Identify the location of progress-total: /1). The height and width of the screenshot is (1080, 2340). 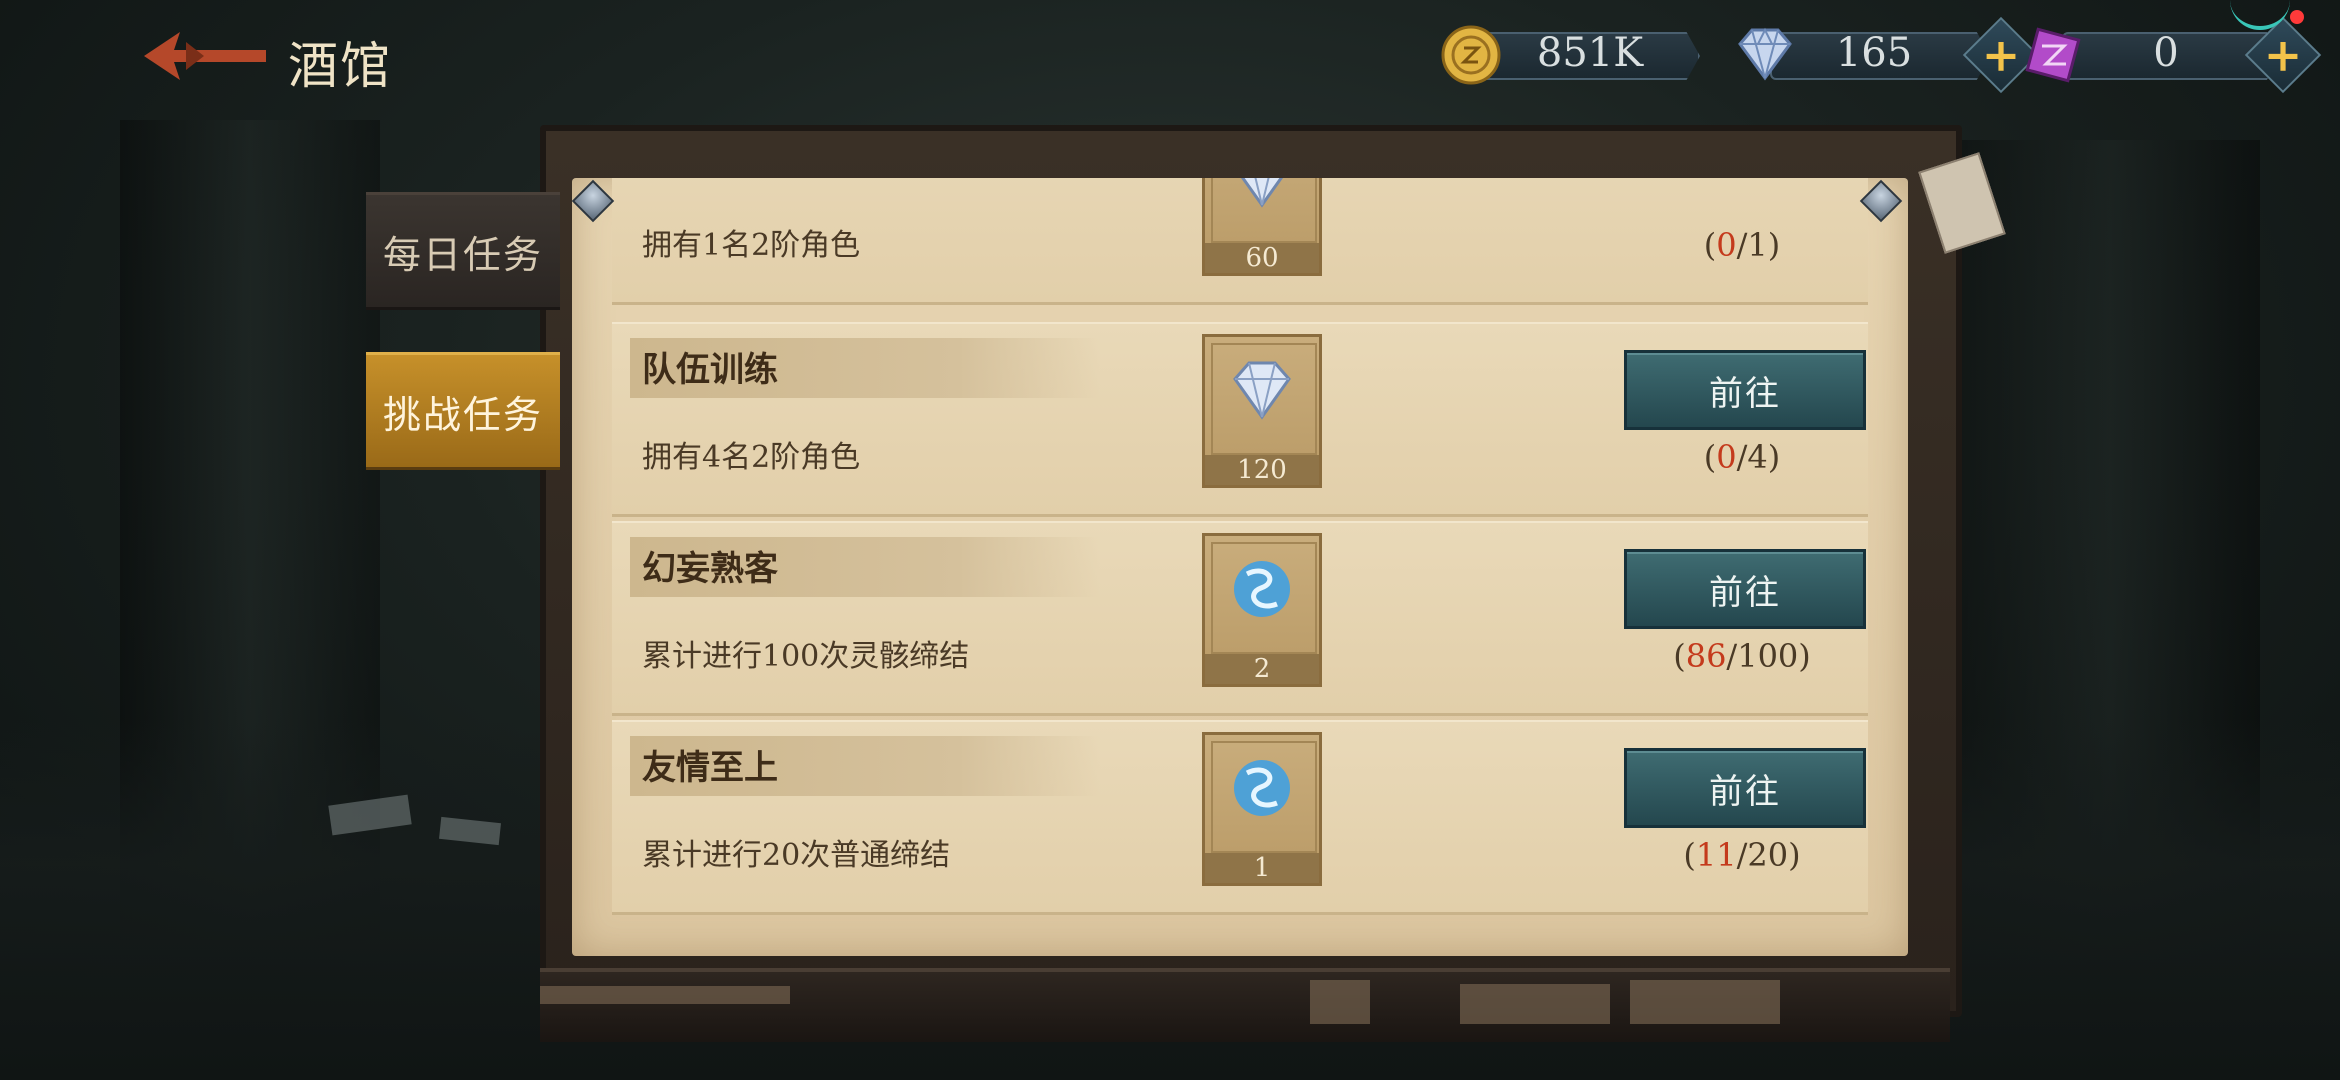
(1758, 245).